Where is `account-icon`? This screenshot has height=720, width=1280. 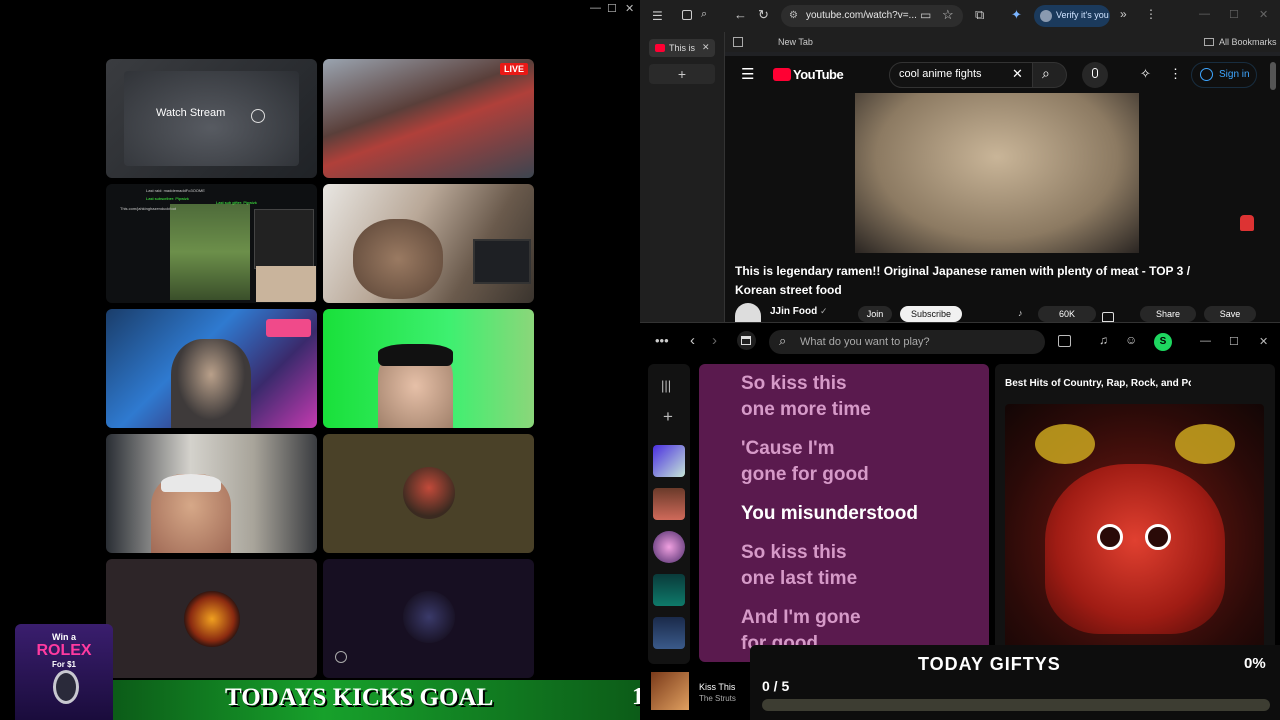
account-icon is located at coordinates (1206, 74).